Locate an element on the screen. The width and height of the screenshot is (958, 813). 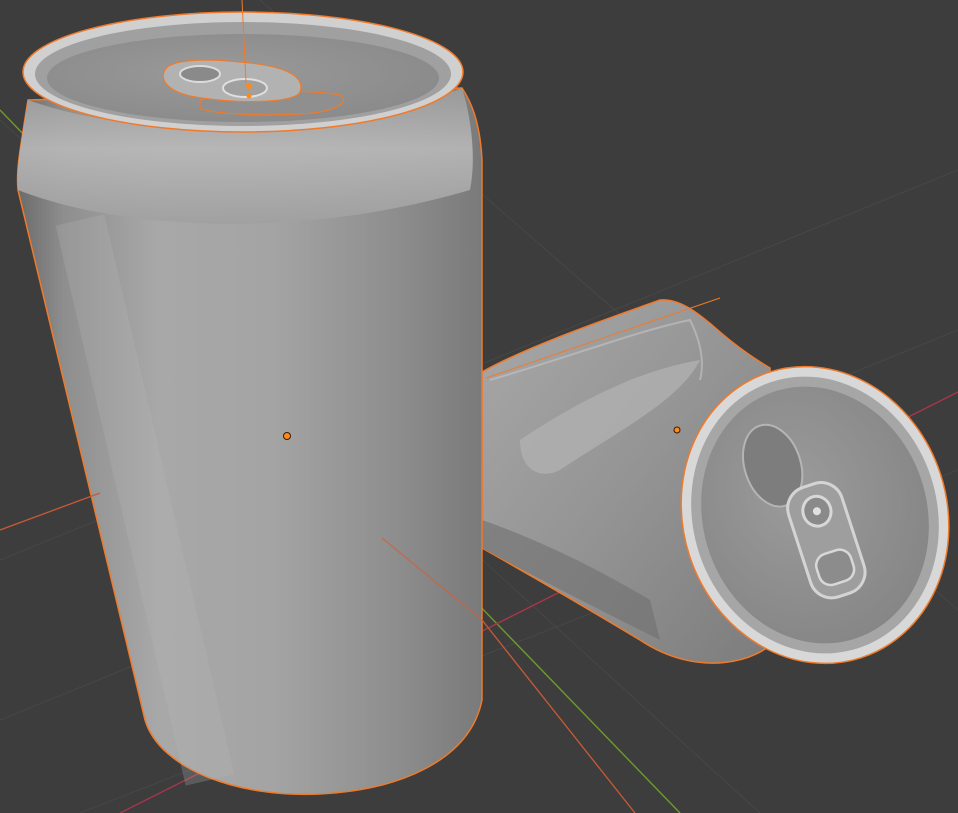
upright-can-origin is located at coordinates (287, 436).